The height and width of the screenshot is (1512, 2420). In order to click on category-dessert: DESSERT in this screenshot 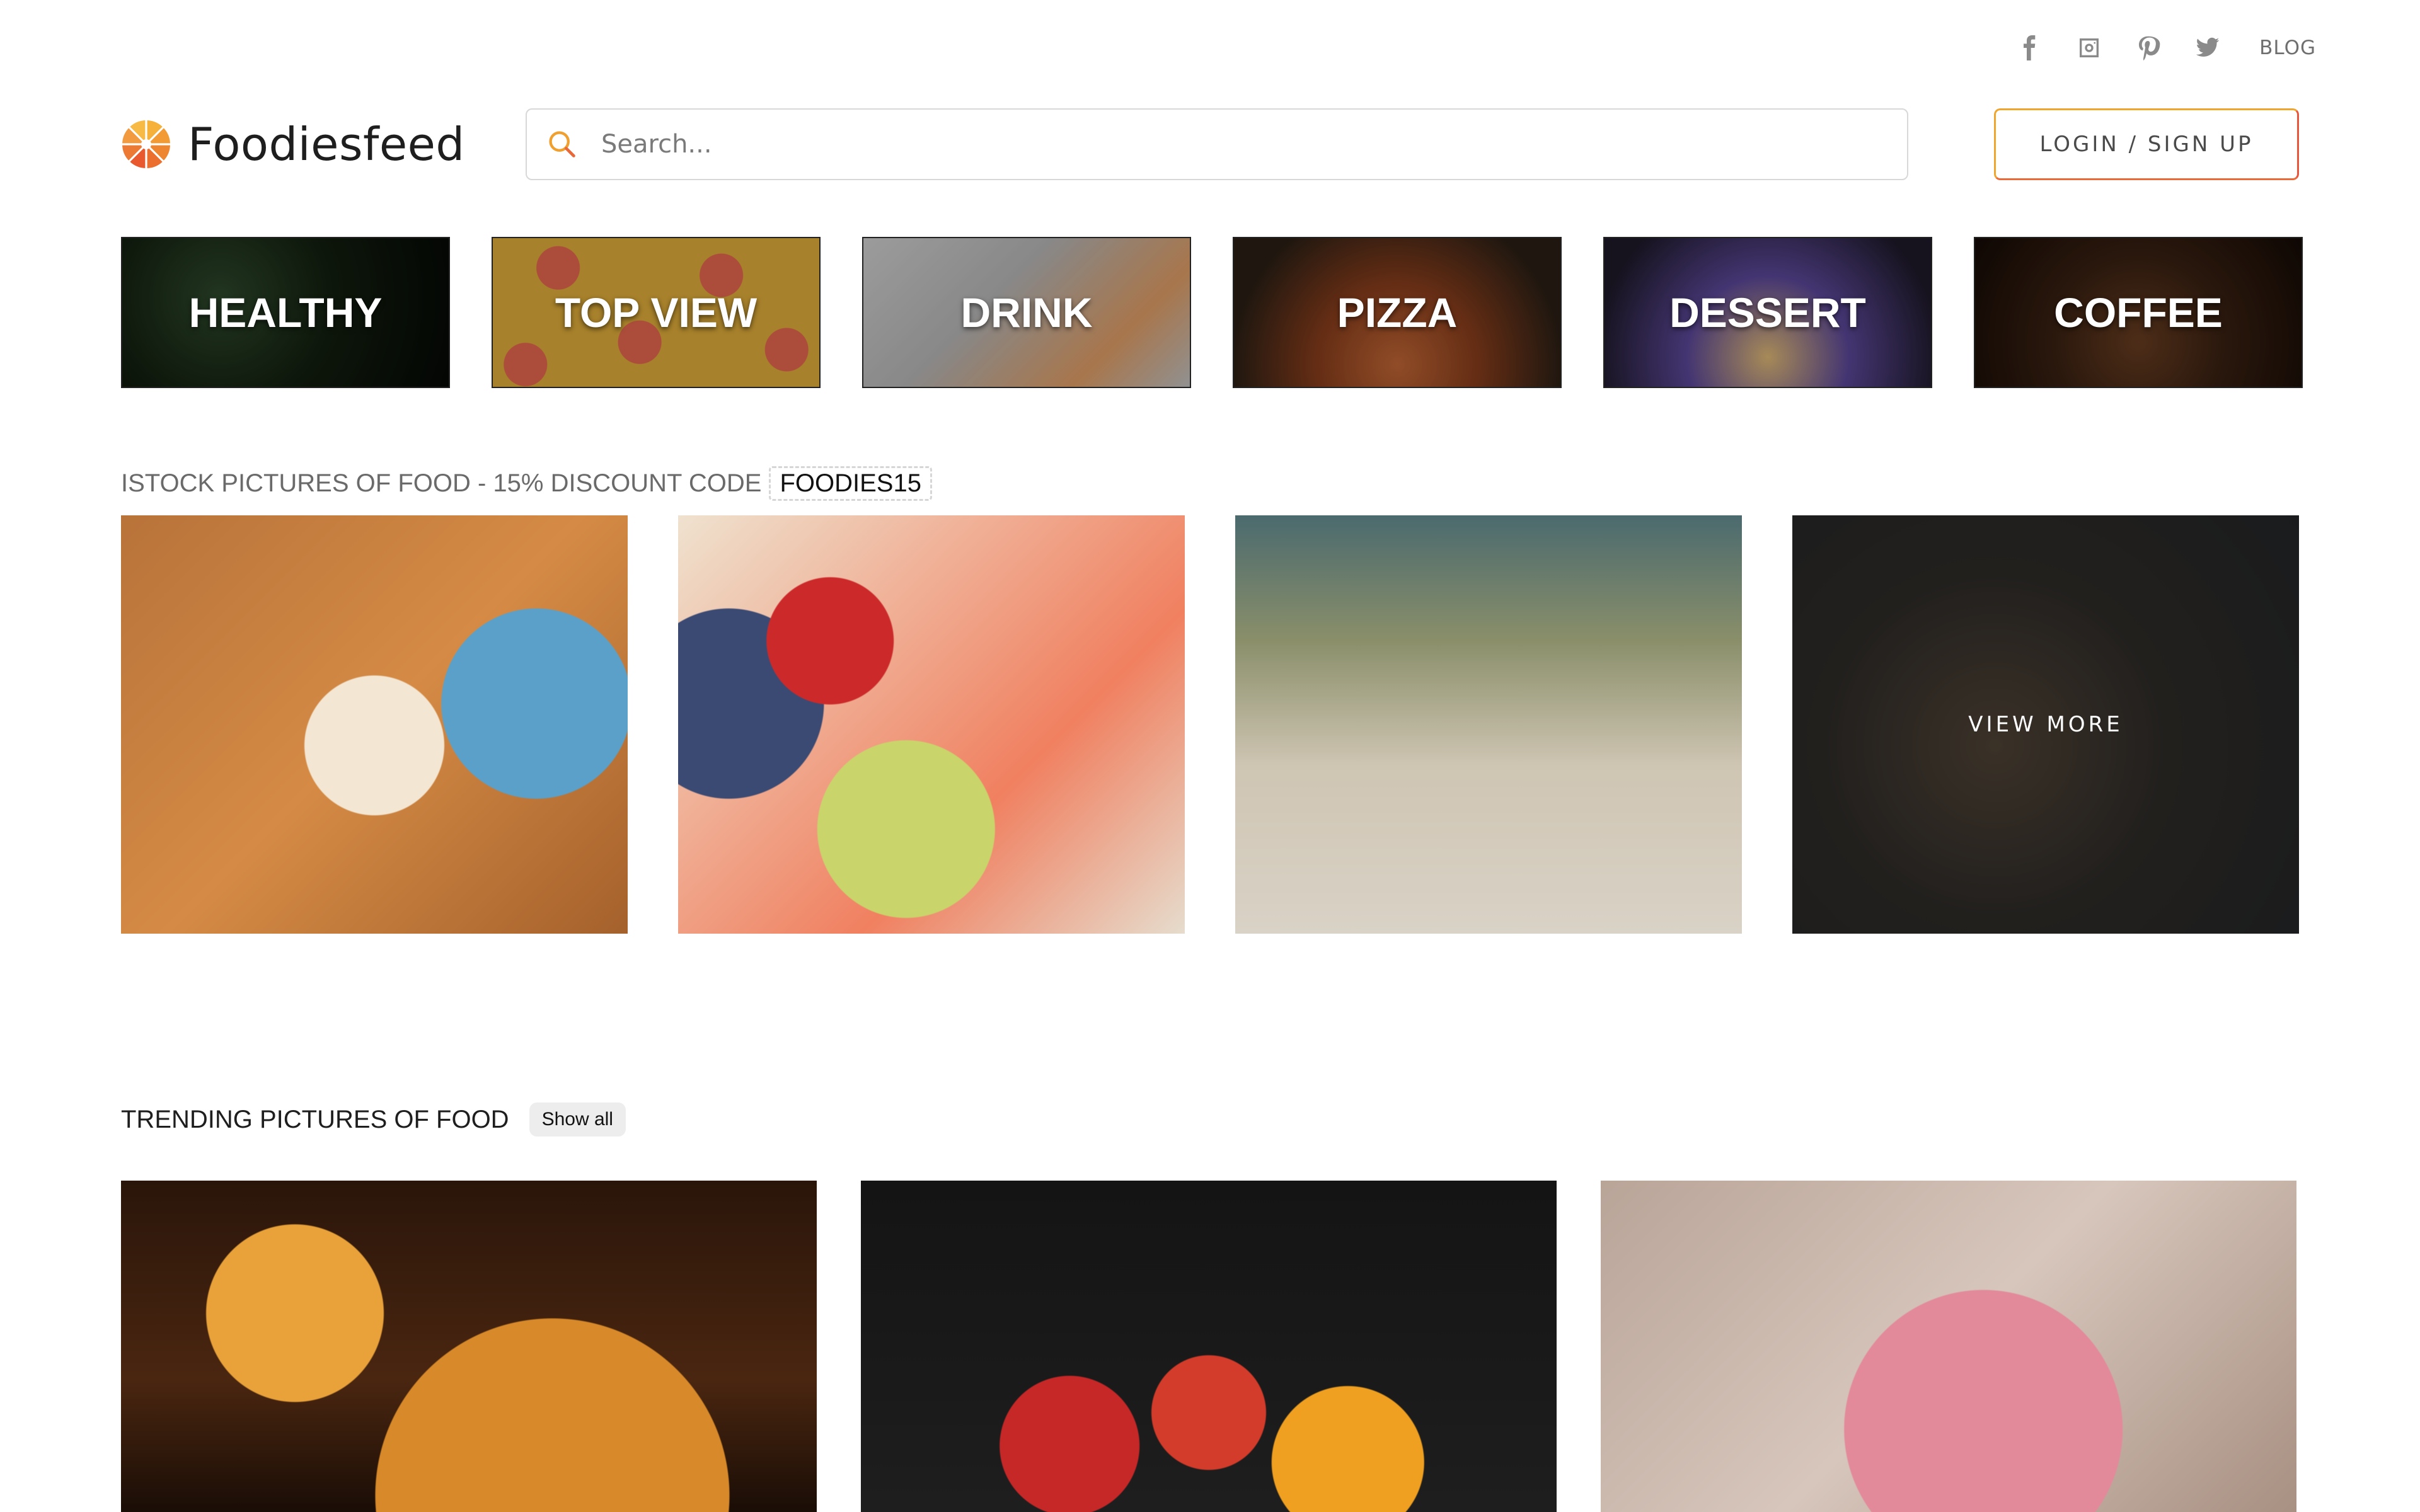, I will do `click(1768, 312)`.